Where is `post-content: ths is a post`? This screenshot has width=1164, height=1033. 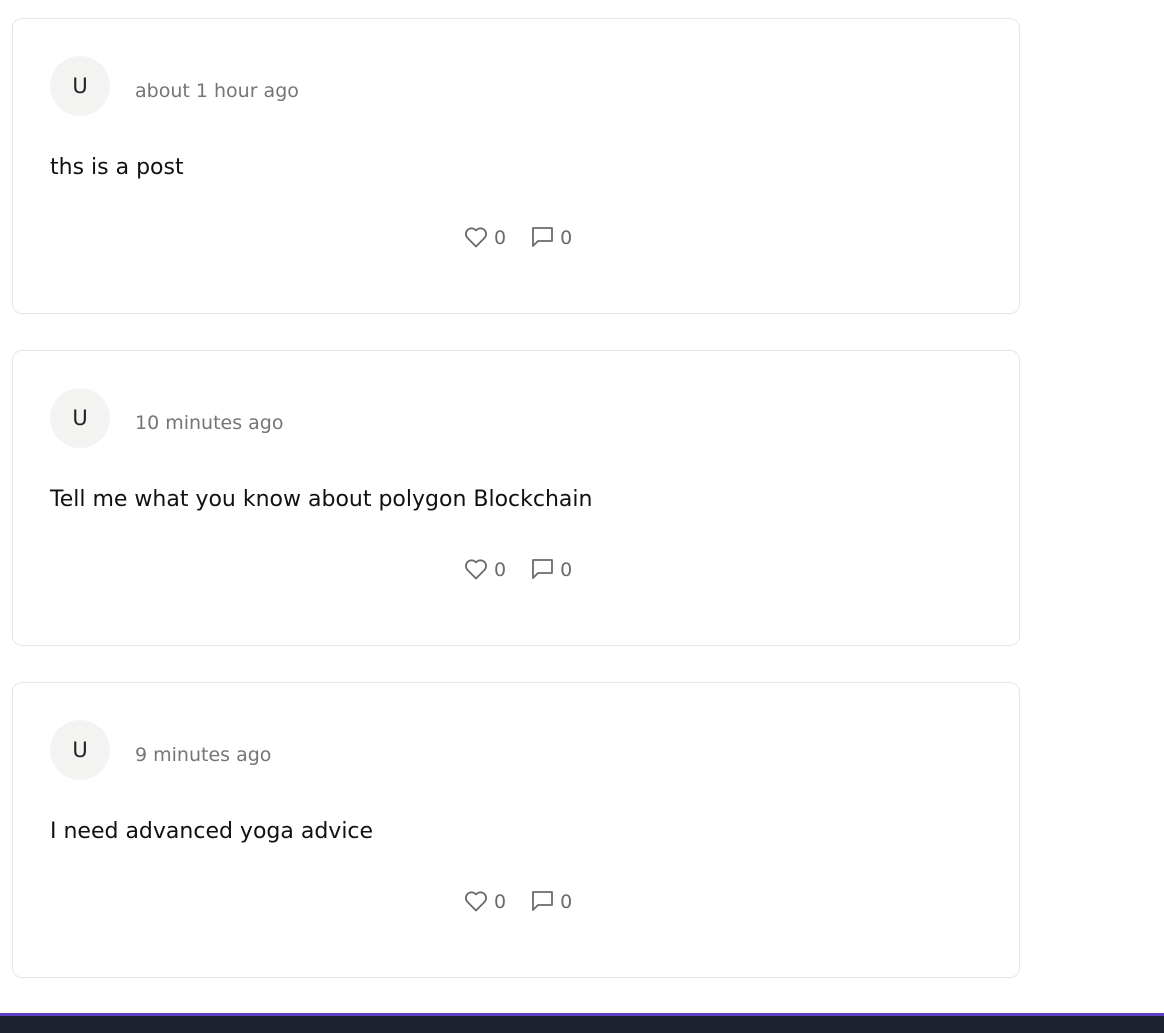
post-content: ths is a post is located at coordinates (117, 167).